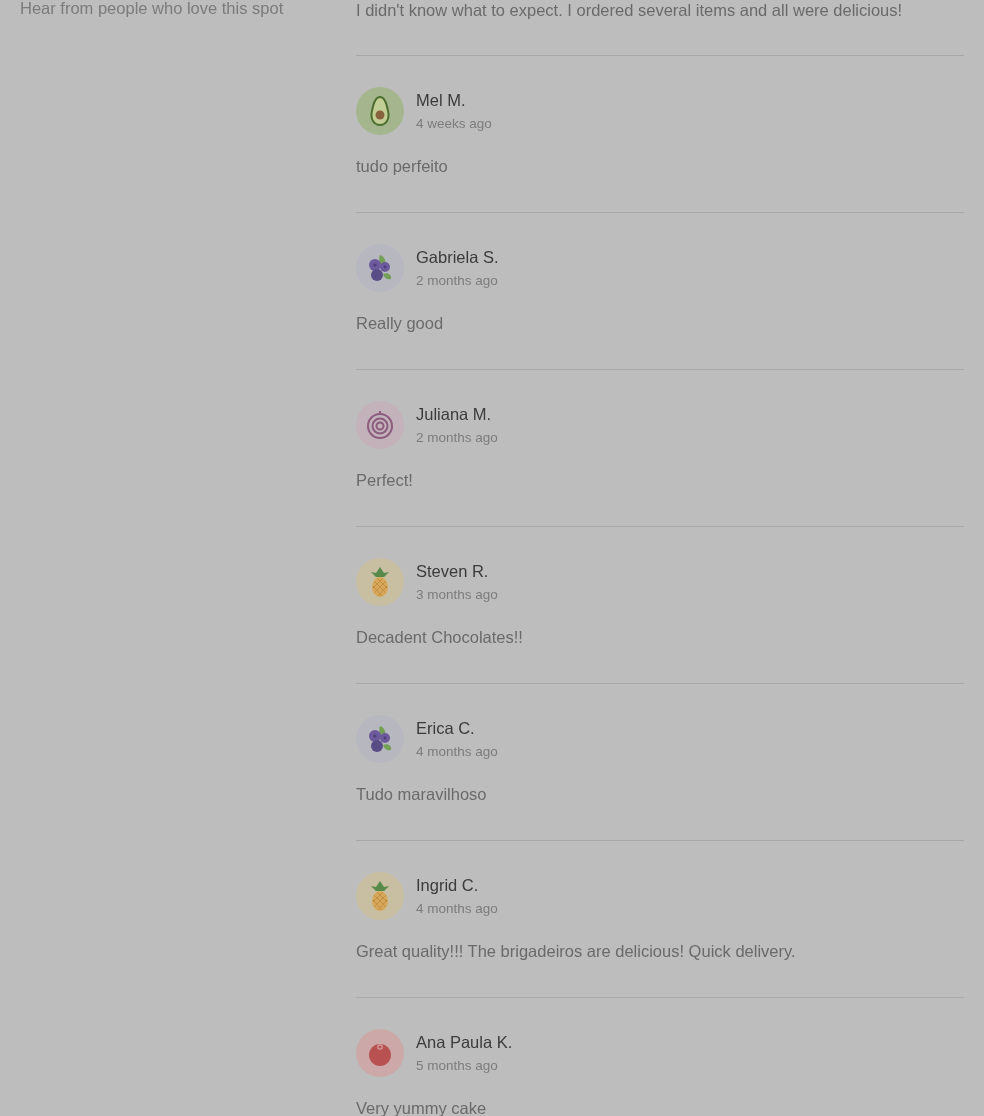  What do you see at coordinates (402, 166) in the screenshot?
I see `review-text: tudo perfeito` at bounding box center [402, 166].